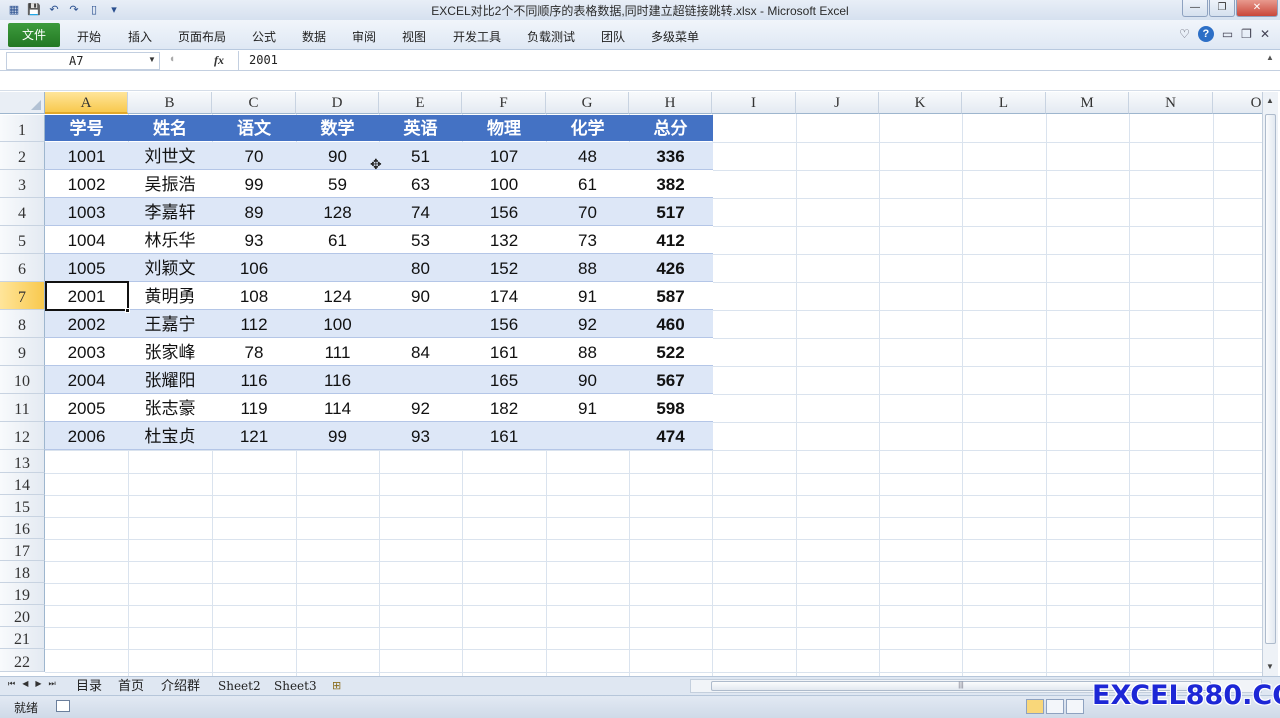  Describe the element at coordinates (670, 212) in the screenshot. I see `table-cell: 517` at that location.